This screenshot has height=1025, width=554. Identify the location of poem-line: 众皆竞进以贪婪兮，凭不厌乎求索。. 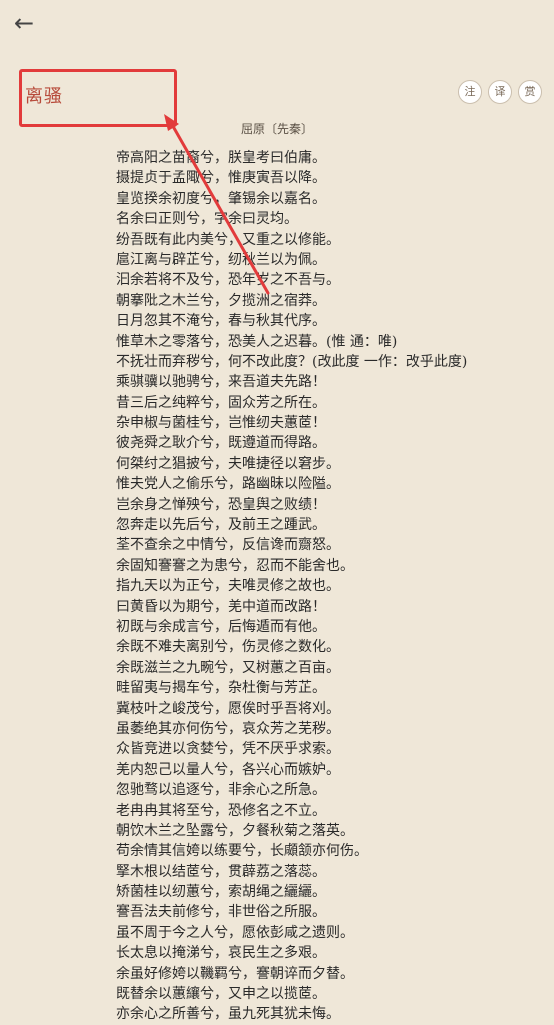
(228, 749).